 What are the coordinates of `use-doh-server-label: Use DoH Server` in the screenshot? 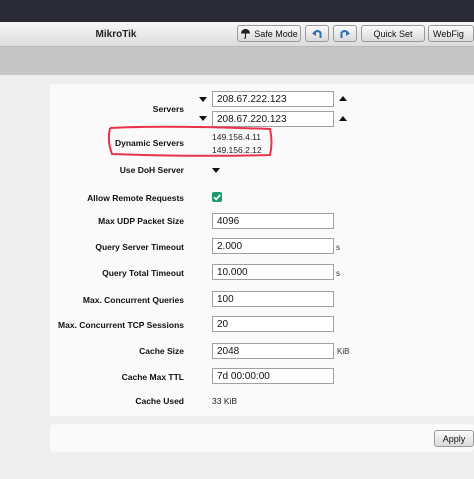 It's located at (151, 170).